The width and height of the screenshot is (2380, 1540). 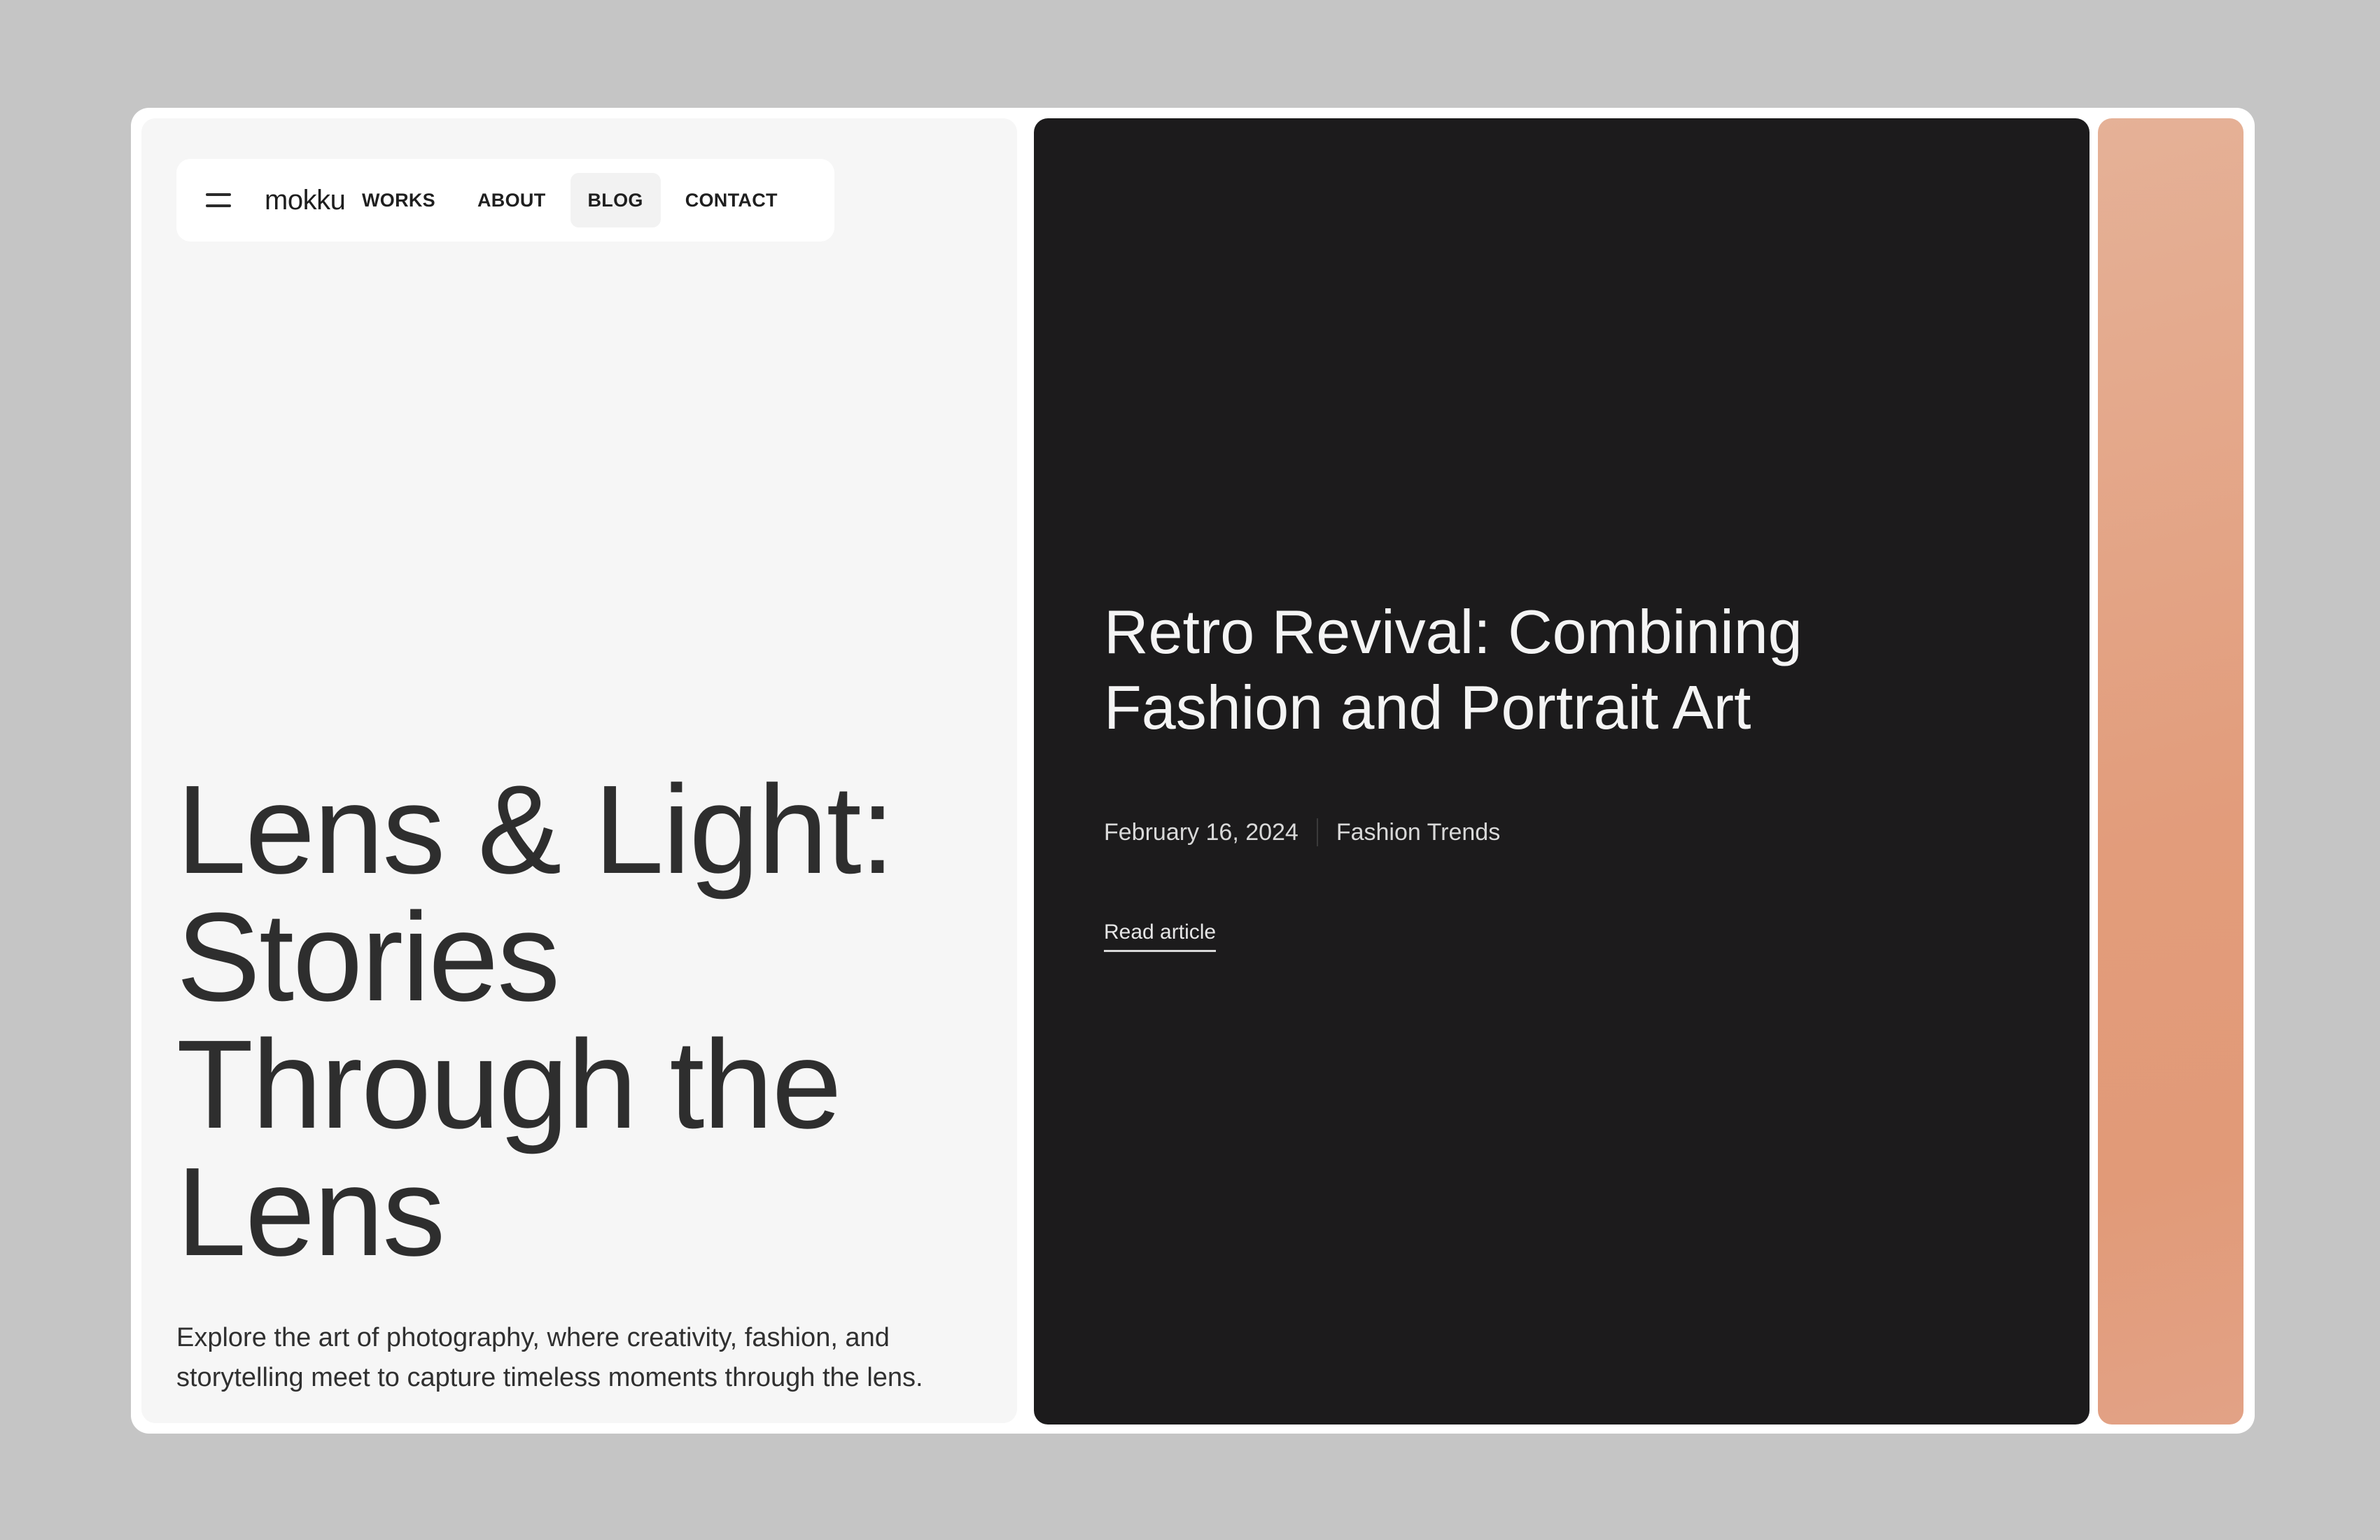 What do you see at coordinates (305, 200) in the screenshot?
I see `logo: mokku` at bounding box center [305, 200].